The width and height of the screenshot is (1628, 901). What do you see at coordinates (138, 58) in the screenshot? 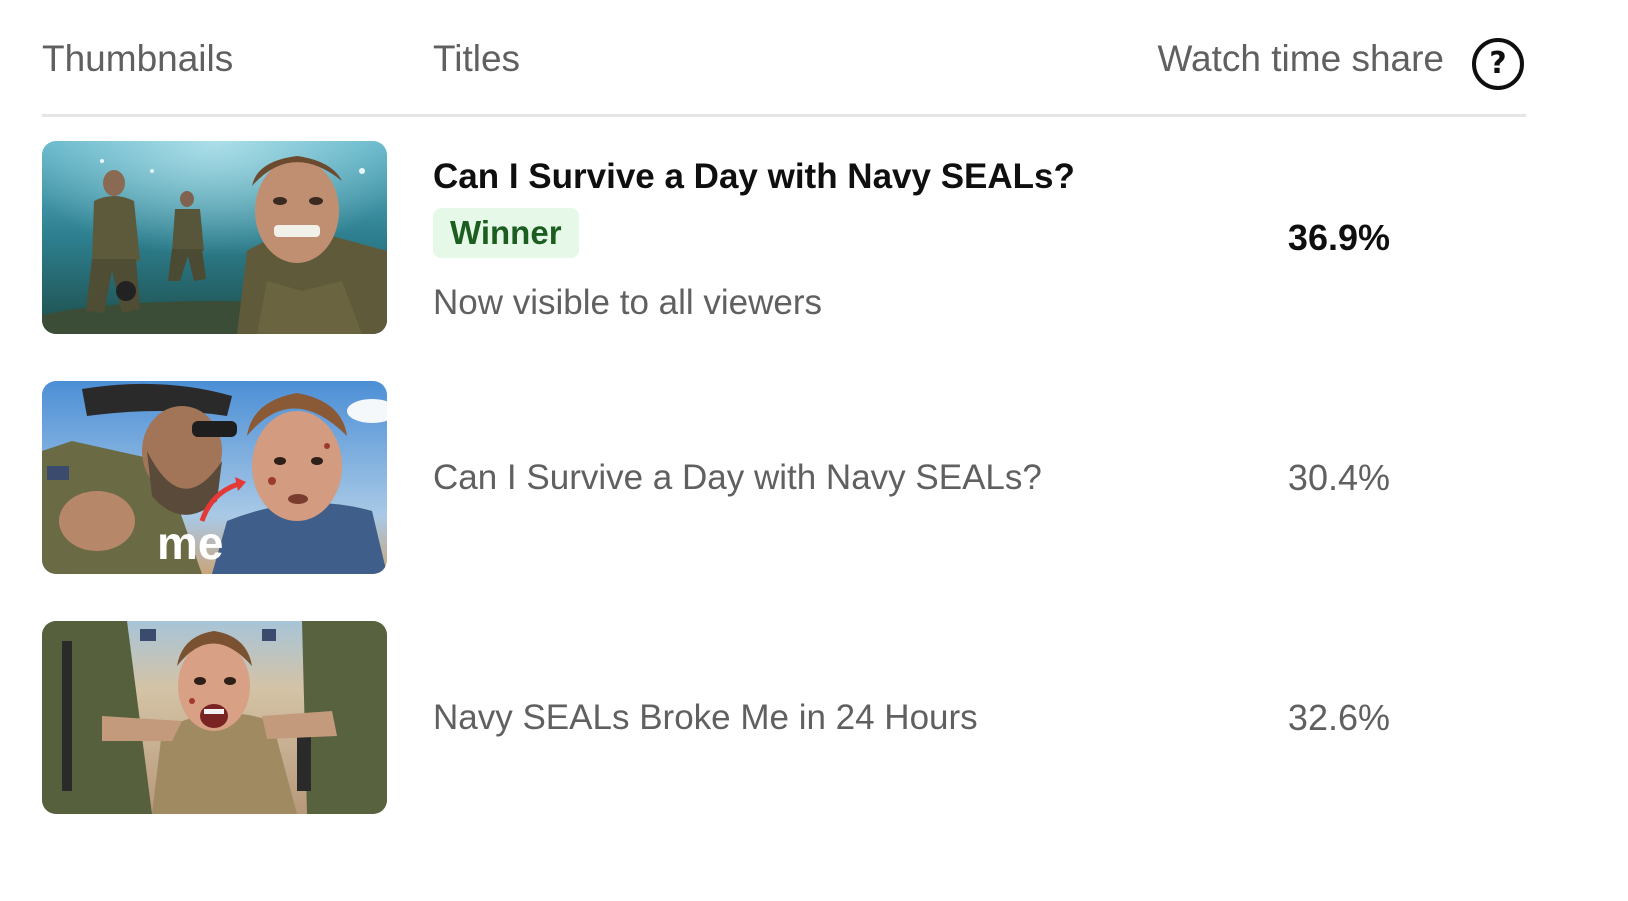
I see `header-thumbnails: Thumbnails` at bounding box center [138, 58].